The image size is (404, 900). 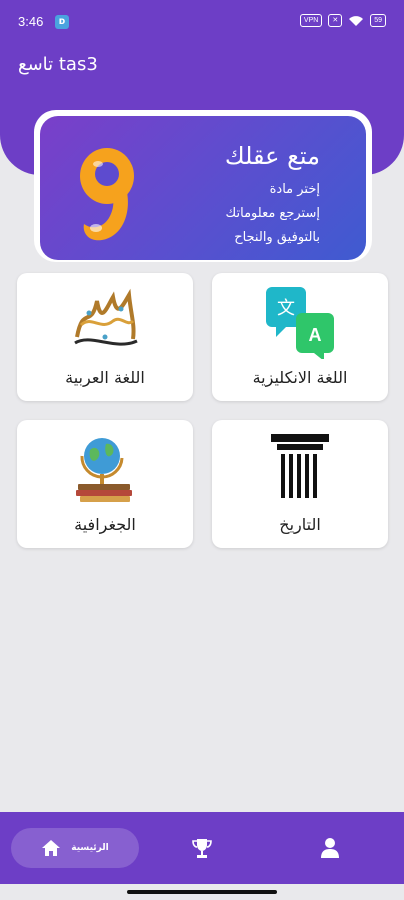 I want to click on greek-column-icon, so click(x=300, y=466).